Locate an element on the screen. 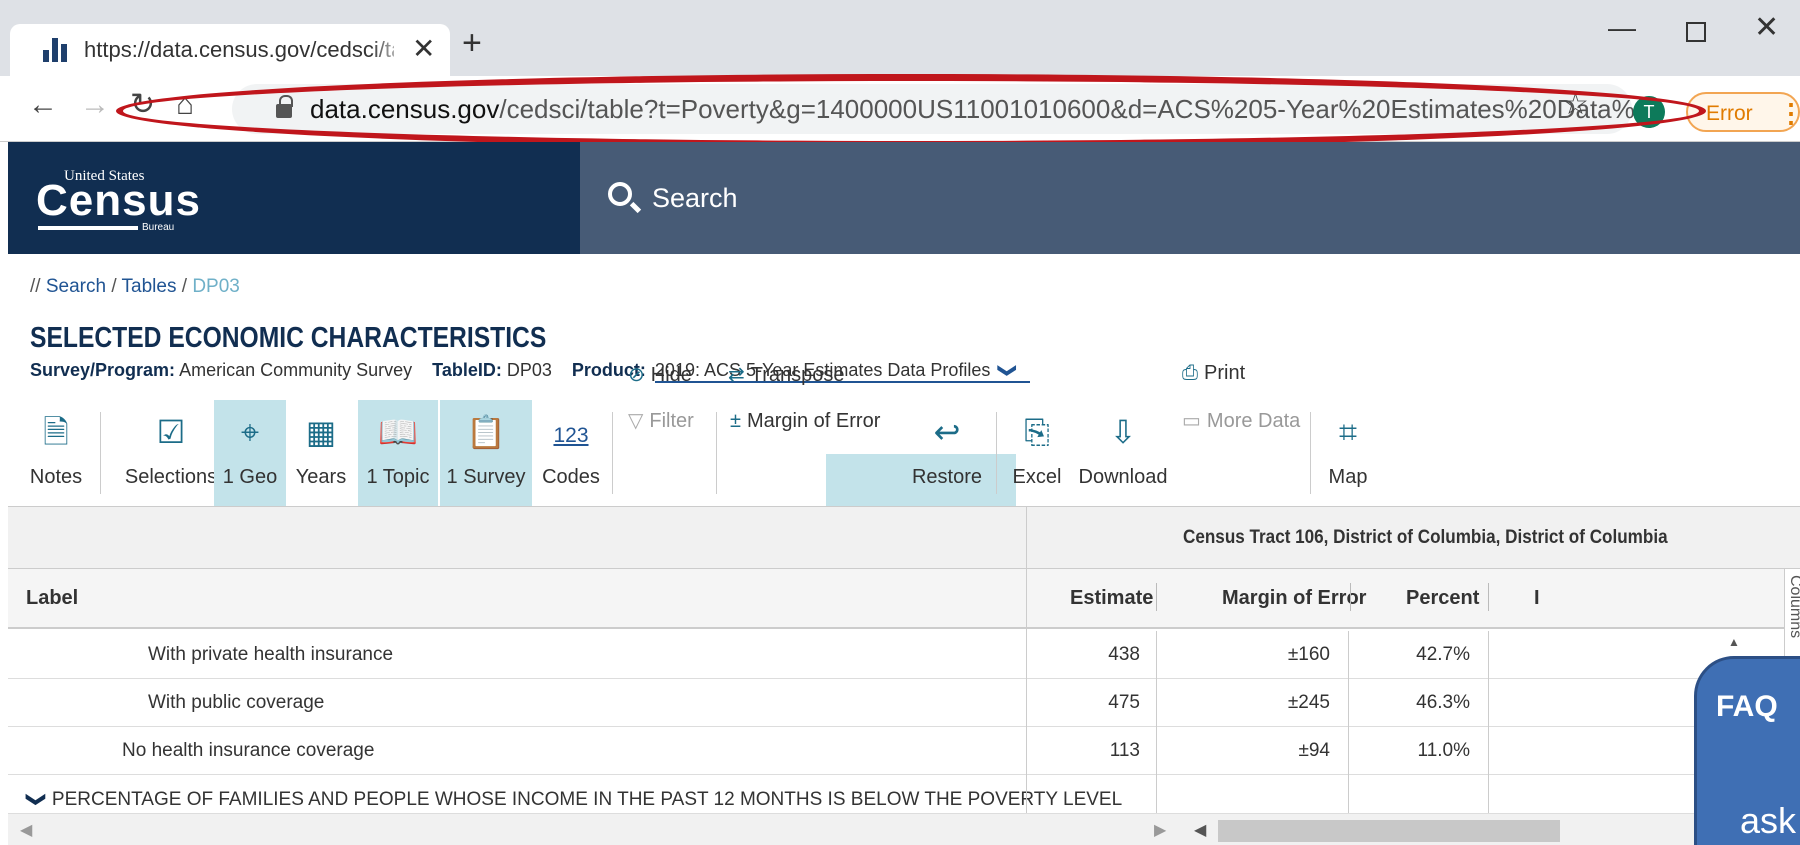  survey-button: 📋 1 Survey is located at coordinates (486, 453).